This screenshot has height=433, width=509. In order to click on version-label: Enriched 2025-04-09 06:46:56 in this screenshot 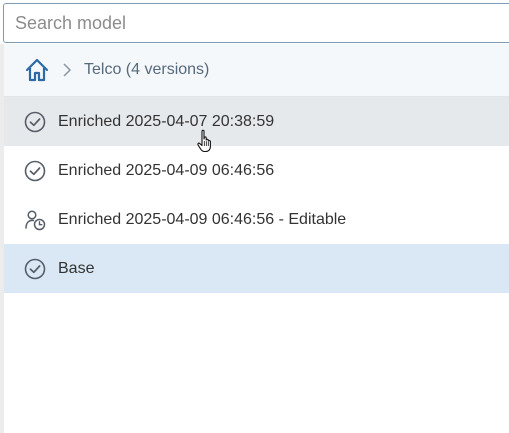, I will do `click(166, 170)`.